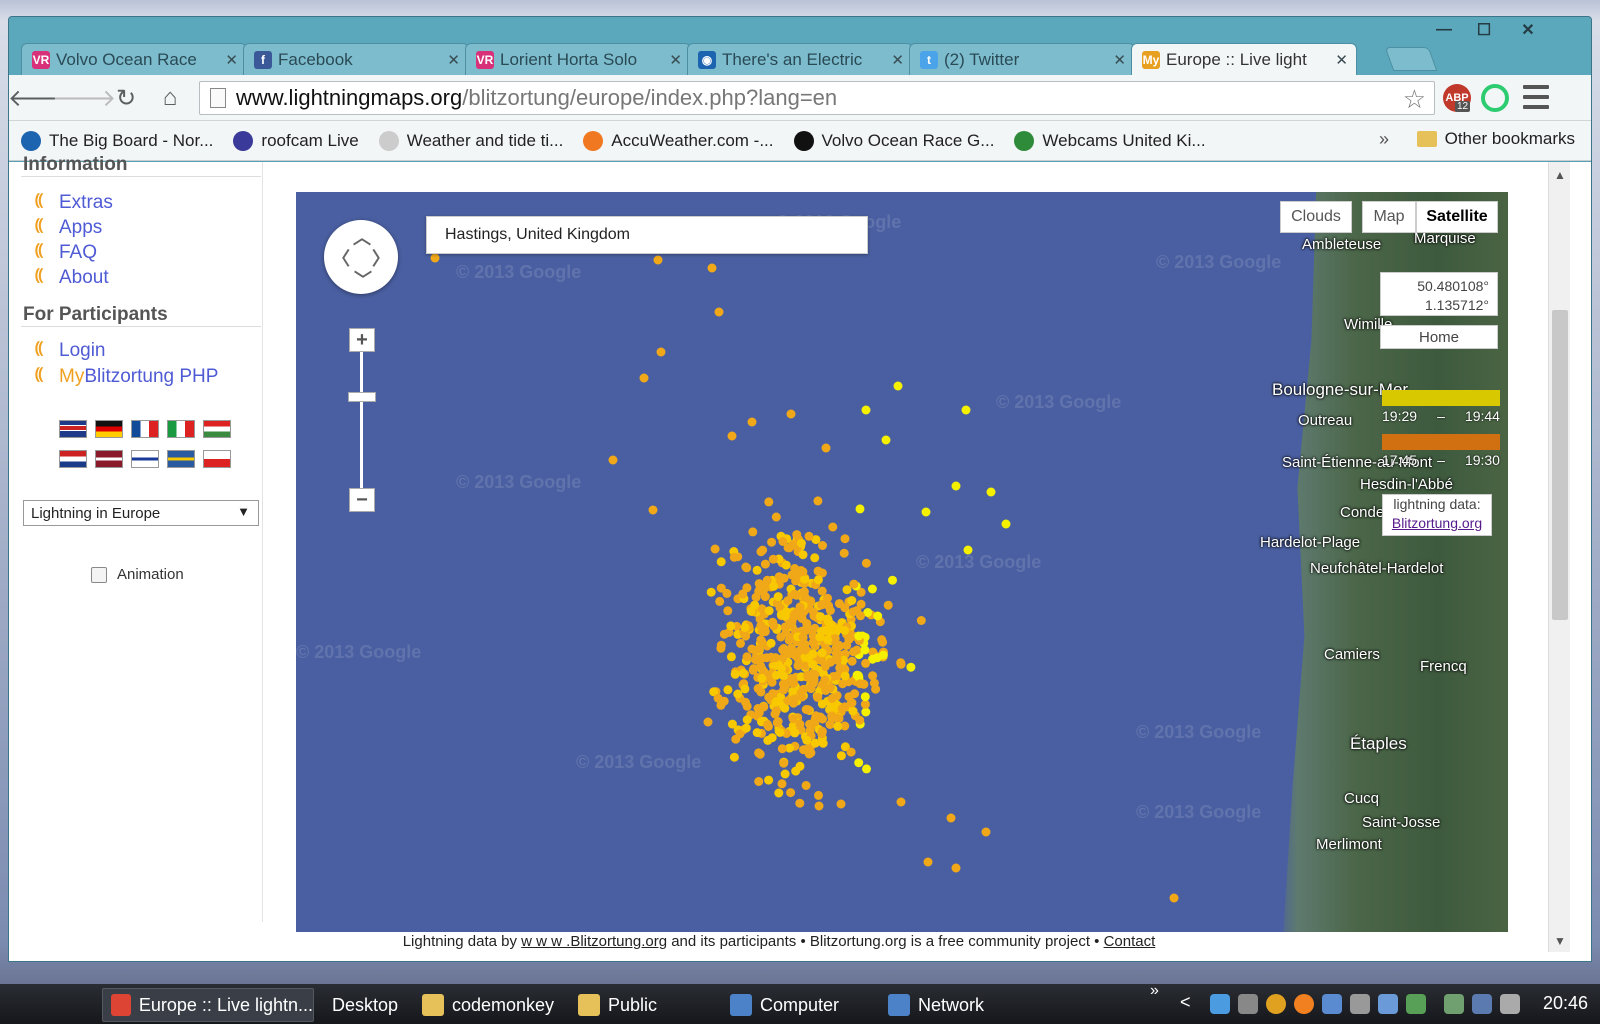  What do you see at coordinates (1389, 217) in the screenshot?
I see `map-type-map: Map` at bounding box center [1389, 217].